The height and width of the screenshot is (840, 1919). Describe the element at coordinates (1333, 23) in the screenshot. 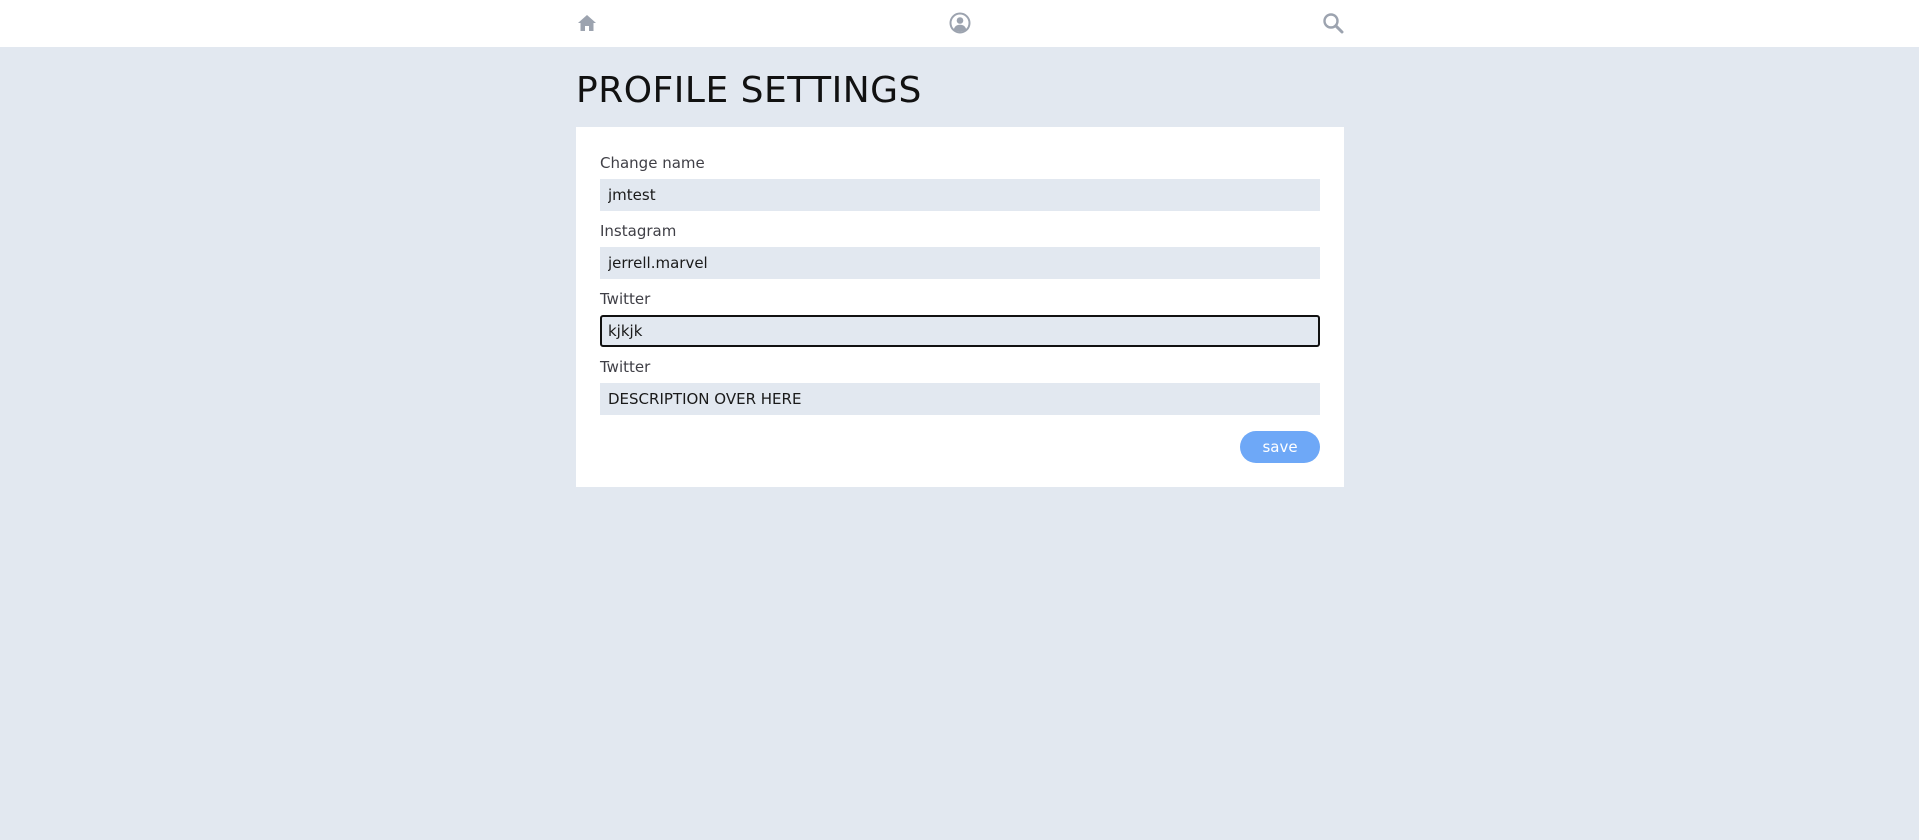

I see `search-icon` at that location.